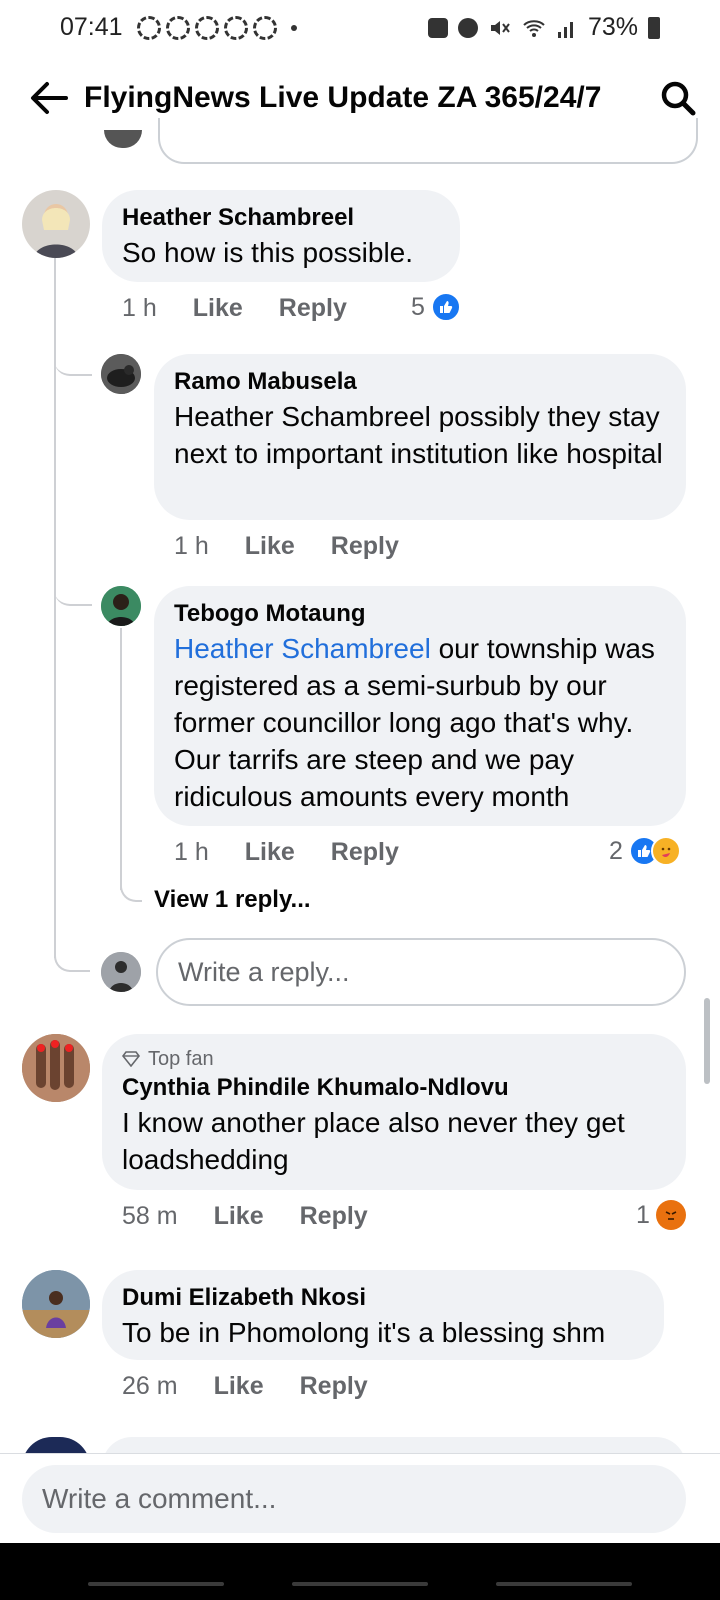 Image resolution: width=720 pixels, height=1600 pixels. What do you see at coordinates (445, 307) in the screenshot?
I see `like-reaction-icon` at bounding box center [445, 307].